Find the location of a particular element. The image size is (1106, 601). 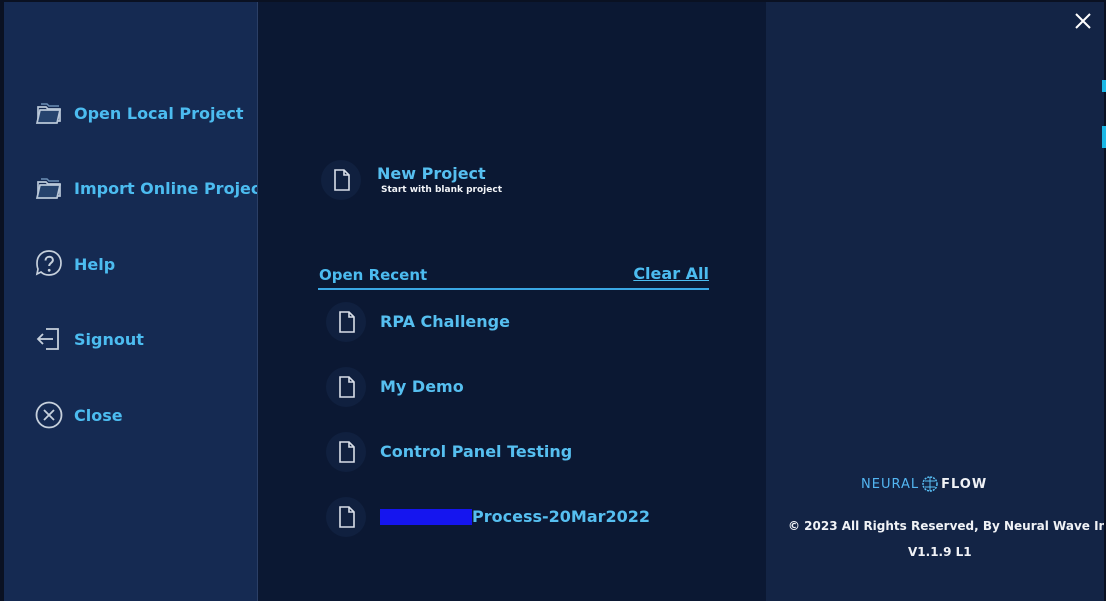

close-menu-button: Close is located at coordinates (77, 415).